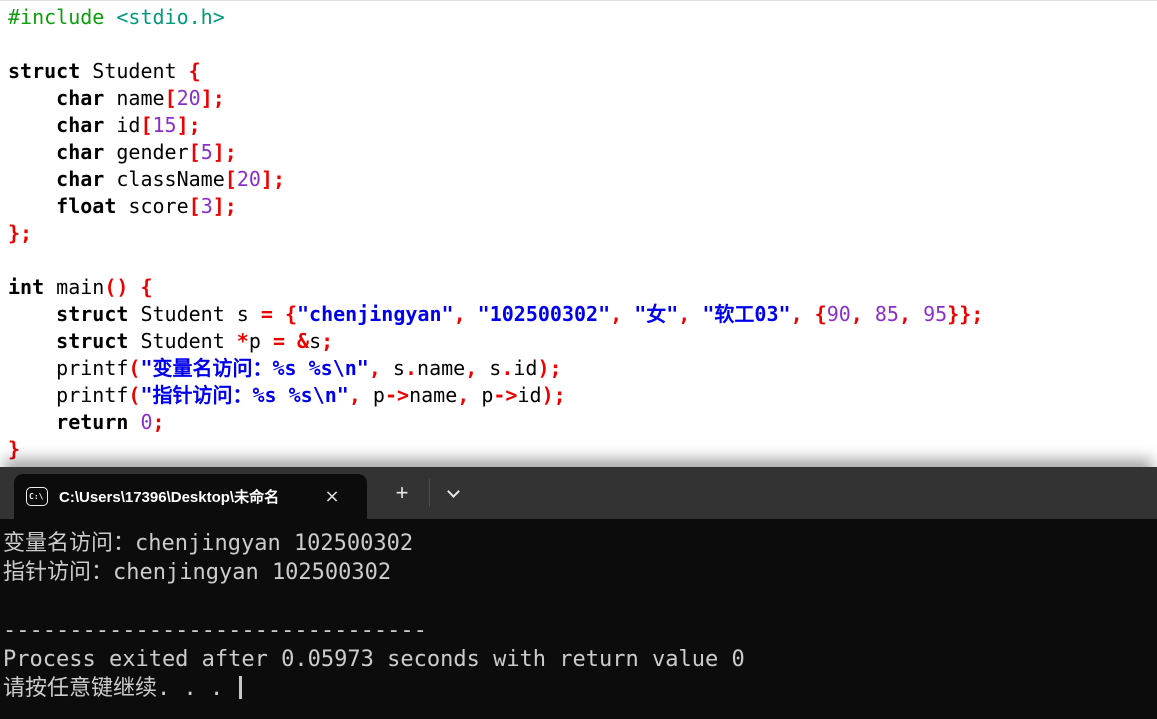 This screenshot has height=719, width=1157. What do you see at coordinates (206, 206) in the screenshot?
I see `code-token: 3` at bounding box center [206, 206].